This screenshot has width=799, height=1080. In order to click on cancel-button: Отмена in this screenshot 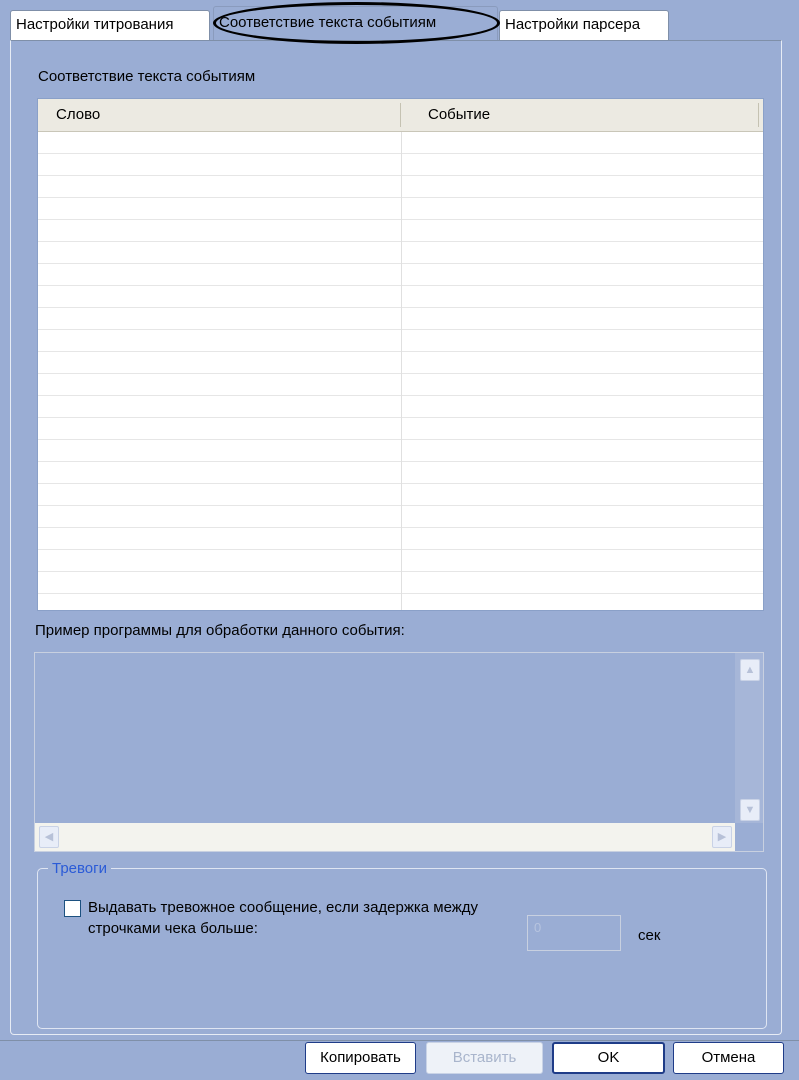, I will do `click(728, 1058)`.